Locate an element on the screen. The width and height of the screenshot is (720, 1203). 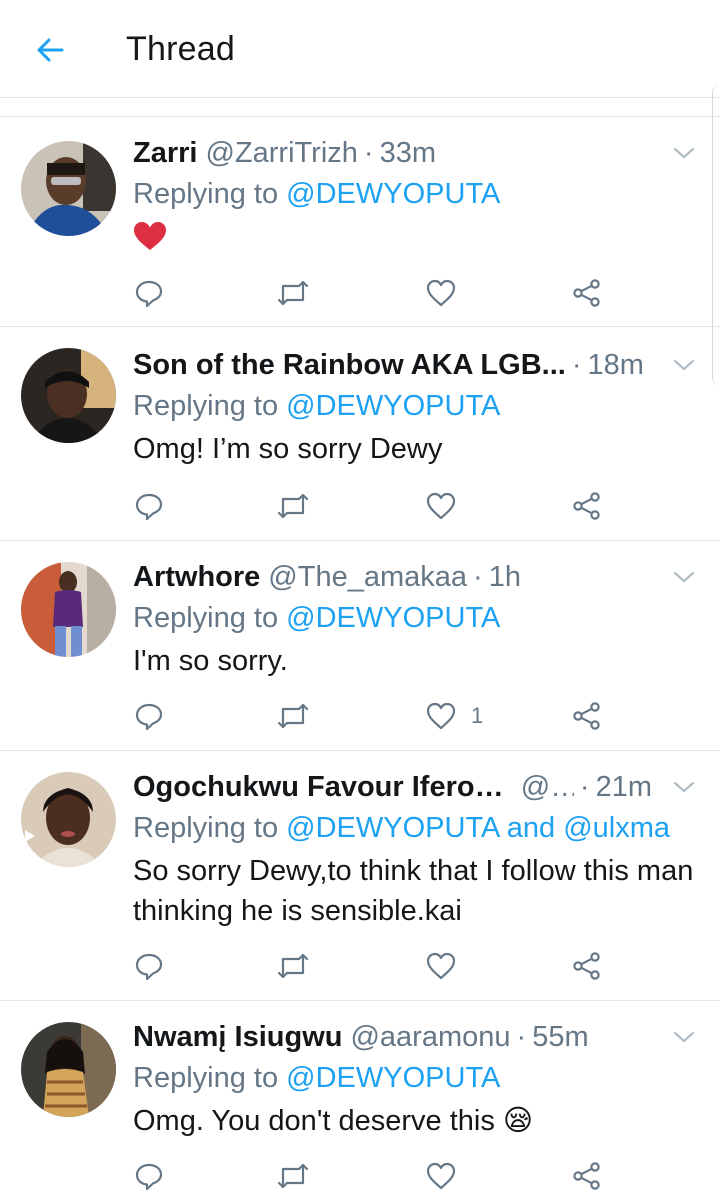
tweet-text: I'm so sorry. is located at coordinates (210, 661).